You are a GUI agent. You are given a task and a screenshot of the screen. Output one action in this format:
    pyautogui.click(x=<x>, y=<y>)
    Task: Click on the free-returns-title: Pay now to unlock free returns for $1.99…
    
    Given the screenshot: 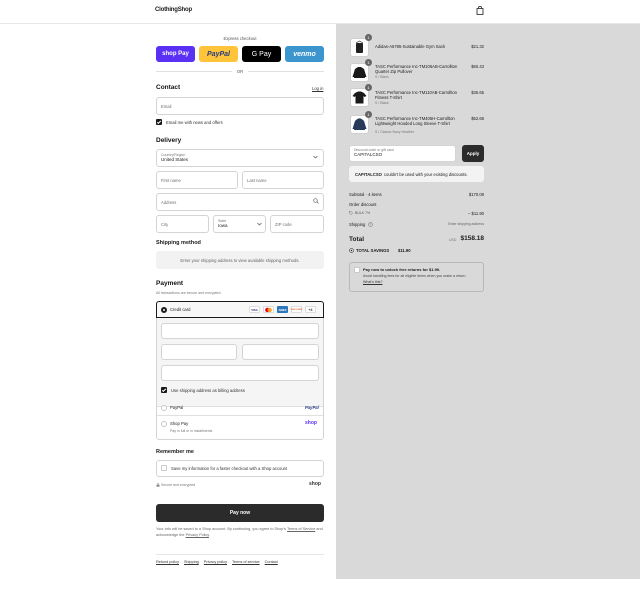 What is the action you would take?
    pyautogui.click(x=402, y=269)
    